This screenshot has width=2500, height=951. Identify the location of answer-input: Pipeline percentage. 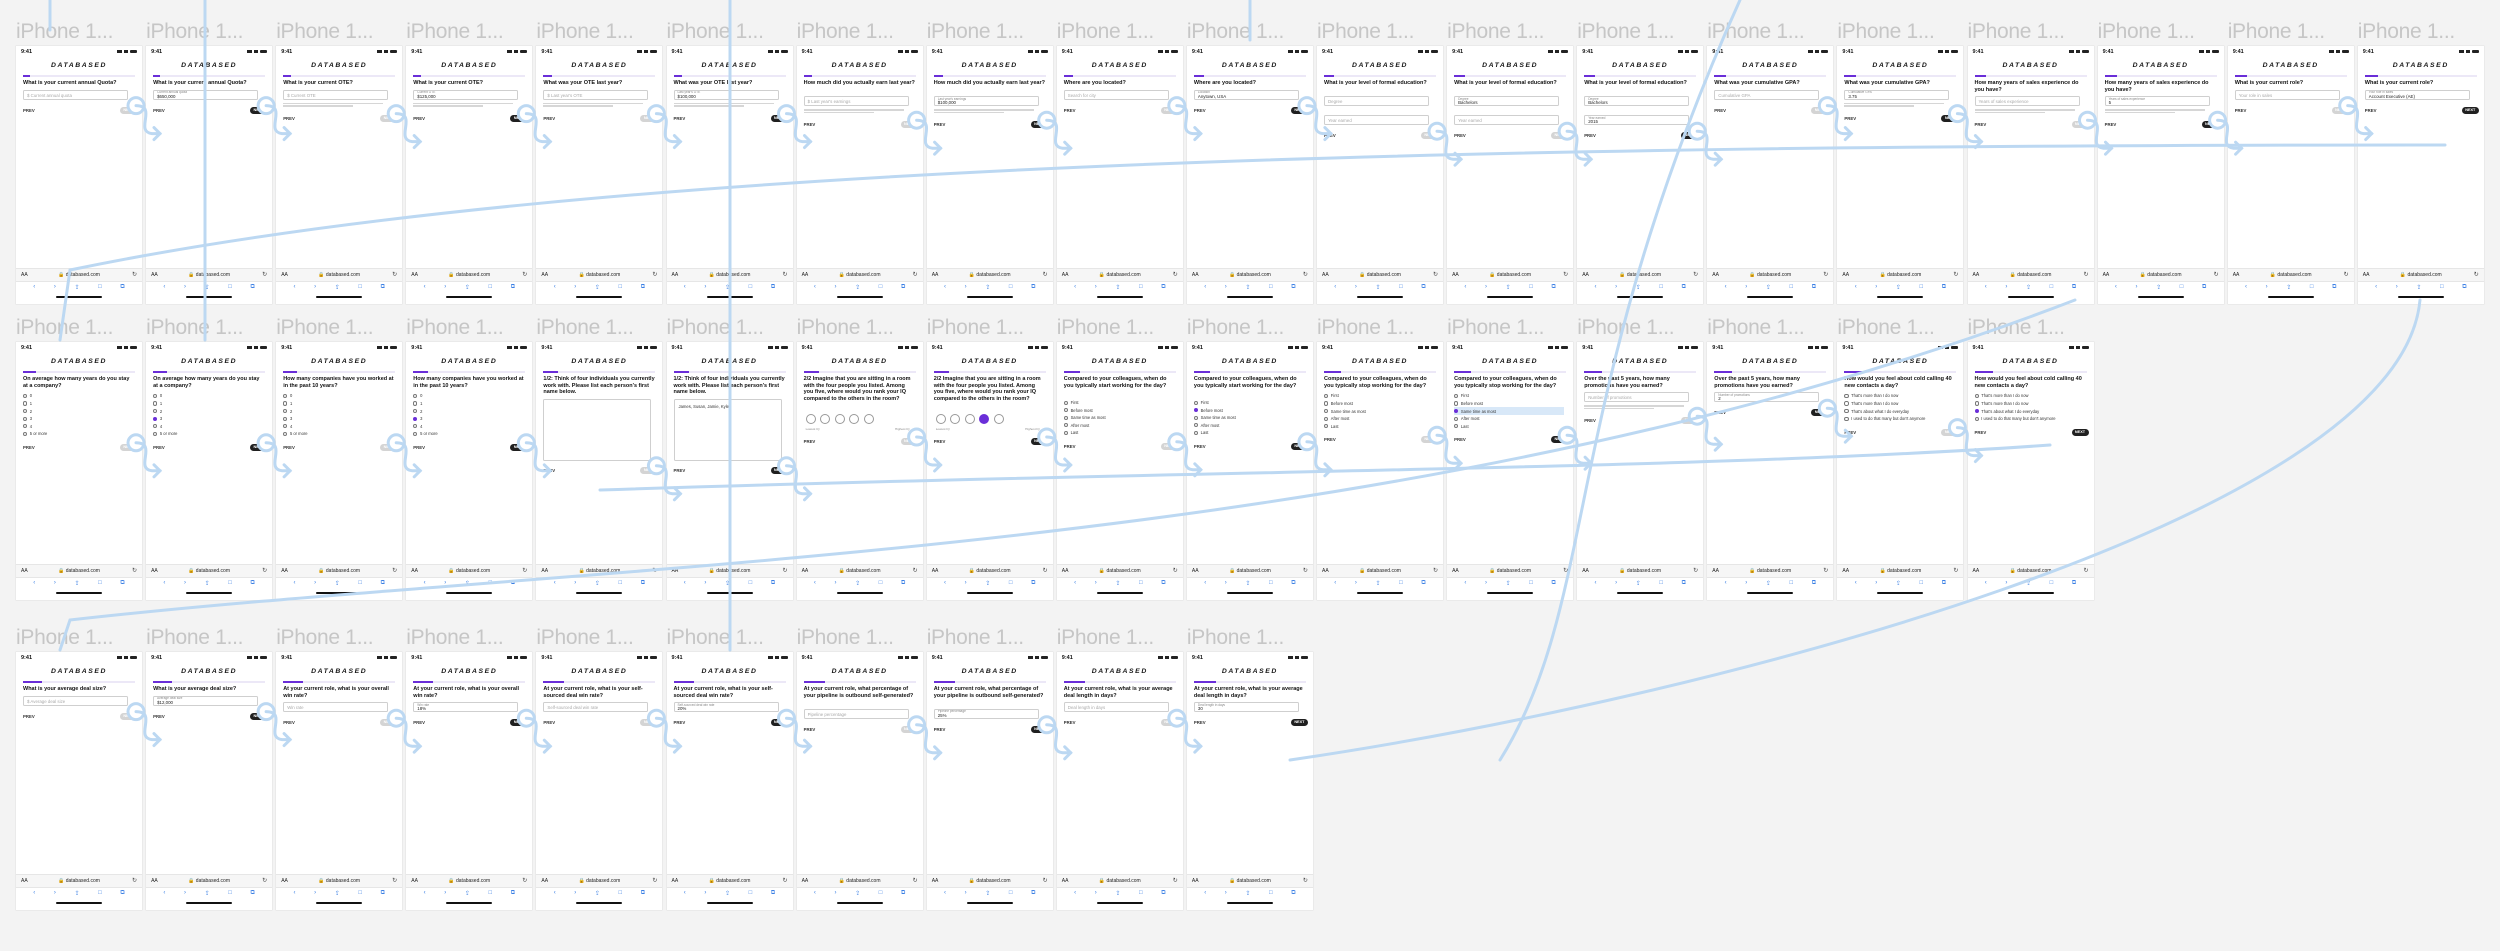
(856, 713).